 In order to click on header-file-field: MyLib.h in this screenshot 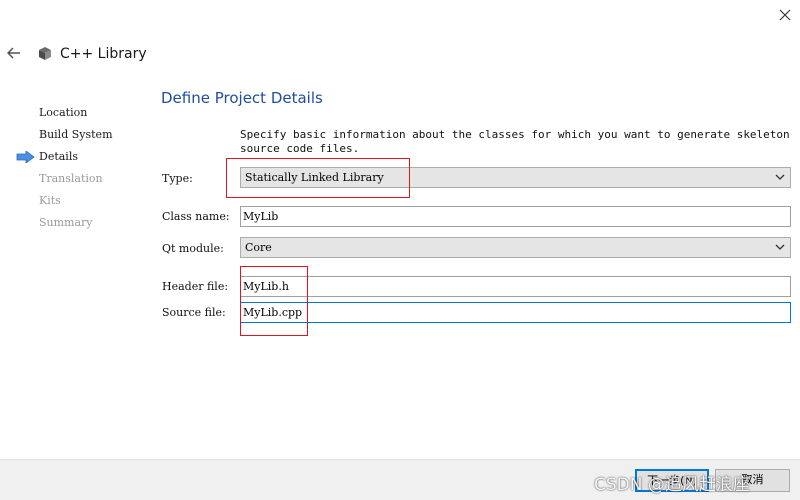, I will do `click(515, 286)`.